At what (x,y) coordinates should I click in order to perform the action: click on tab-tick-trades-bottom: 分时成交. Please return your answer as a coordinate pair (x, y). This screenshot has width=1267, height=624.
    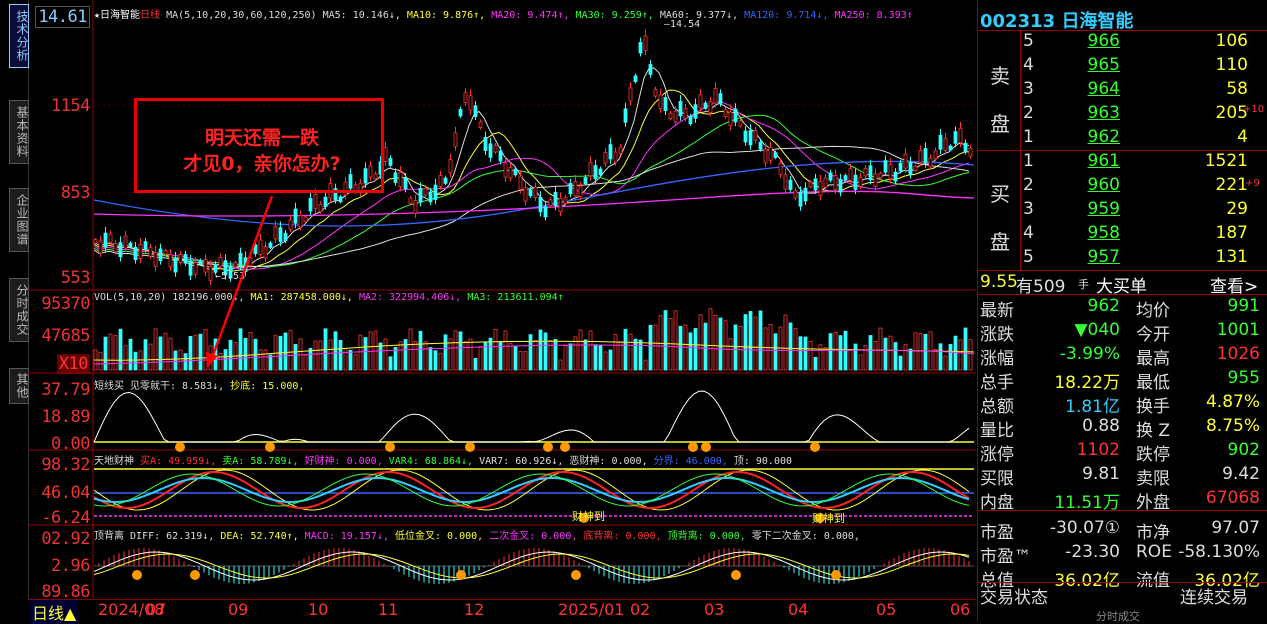
    Looking at the image, I should click on (1118, 616).